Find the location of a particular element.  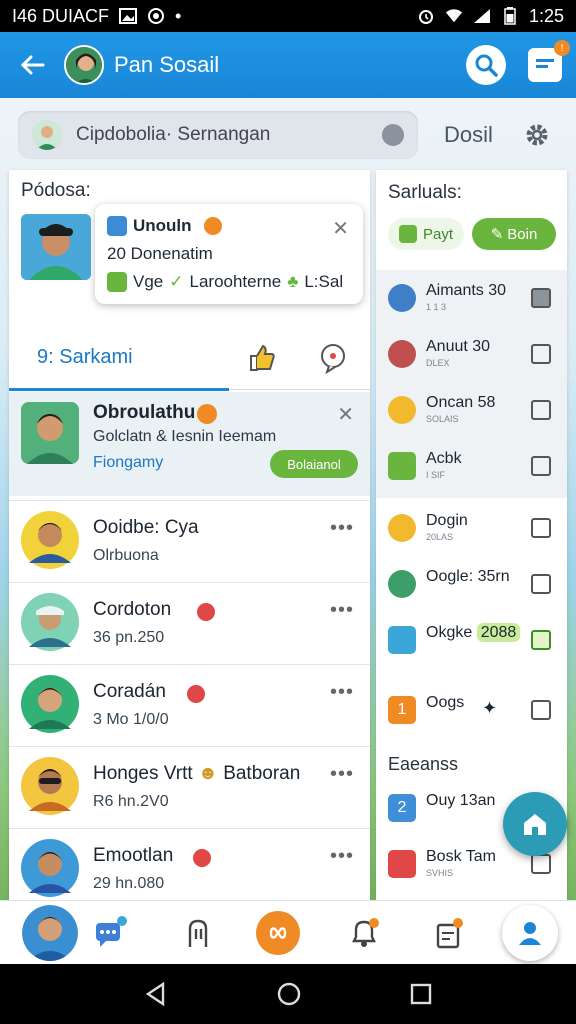

page-title: Pan Sosail is located at coordinates (167, 64).